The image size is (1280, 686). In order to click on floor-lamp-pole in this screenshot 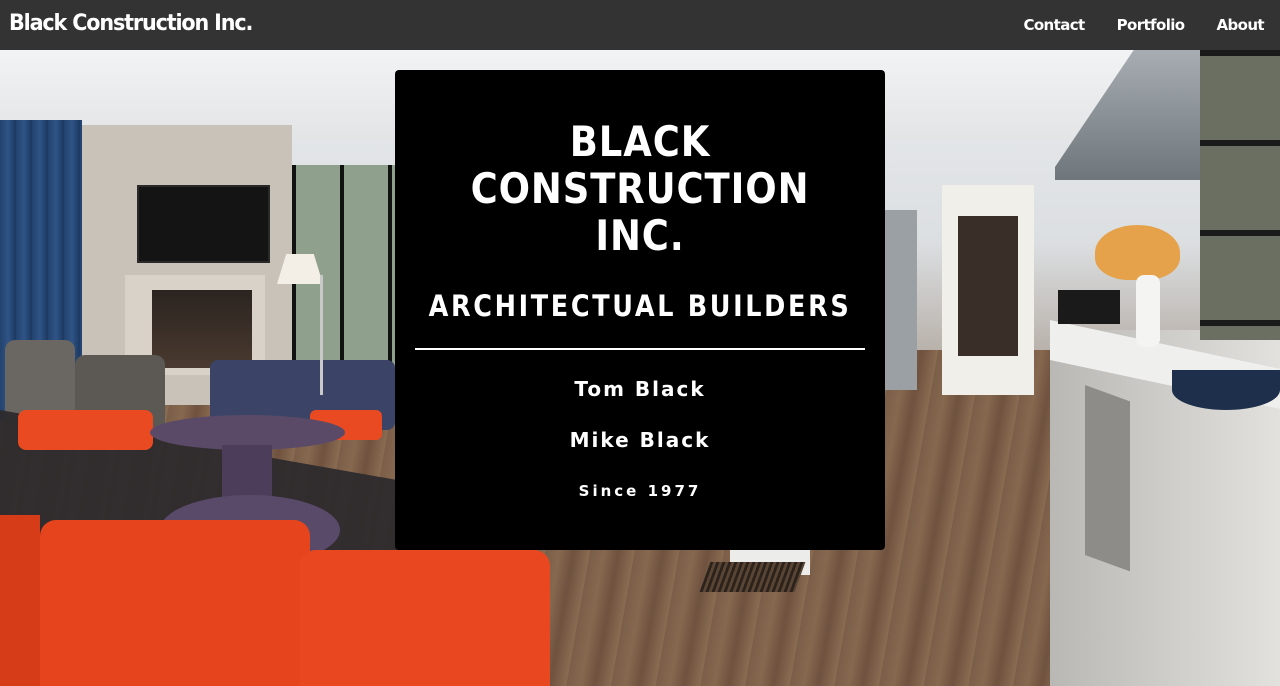, I will do `click(321, 335)`.